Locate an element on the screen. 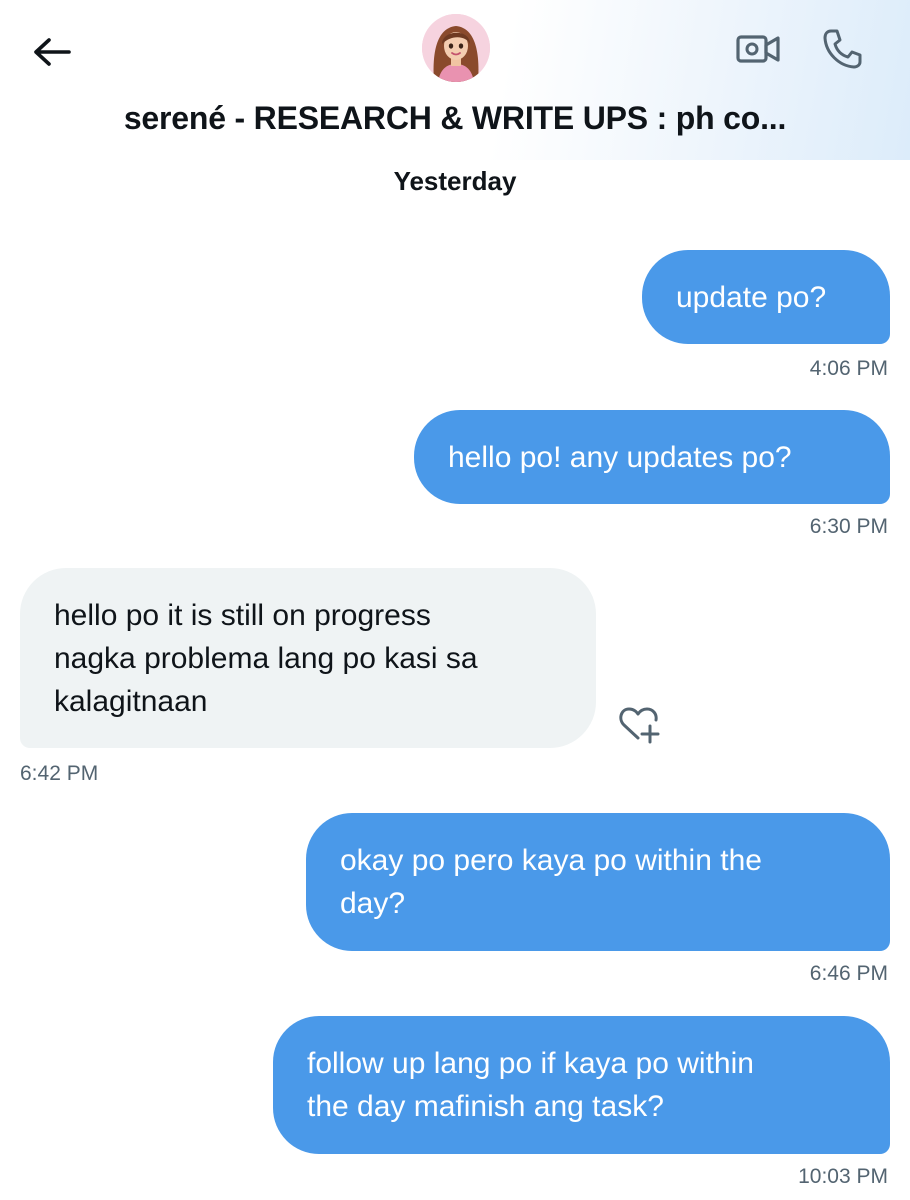 This screenshot has height=1200, width=910. voice-call-button is located at coordinates (842, 49).